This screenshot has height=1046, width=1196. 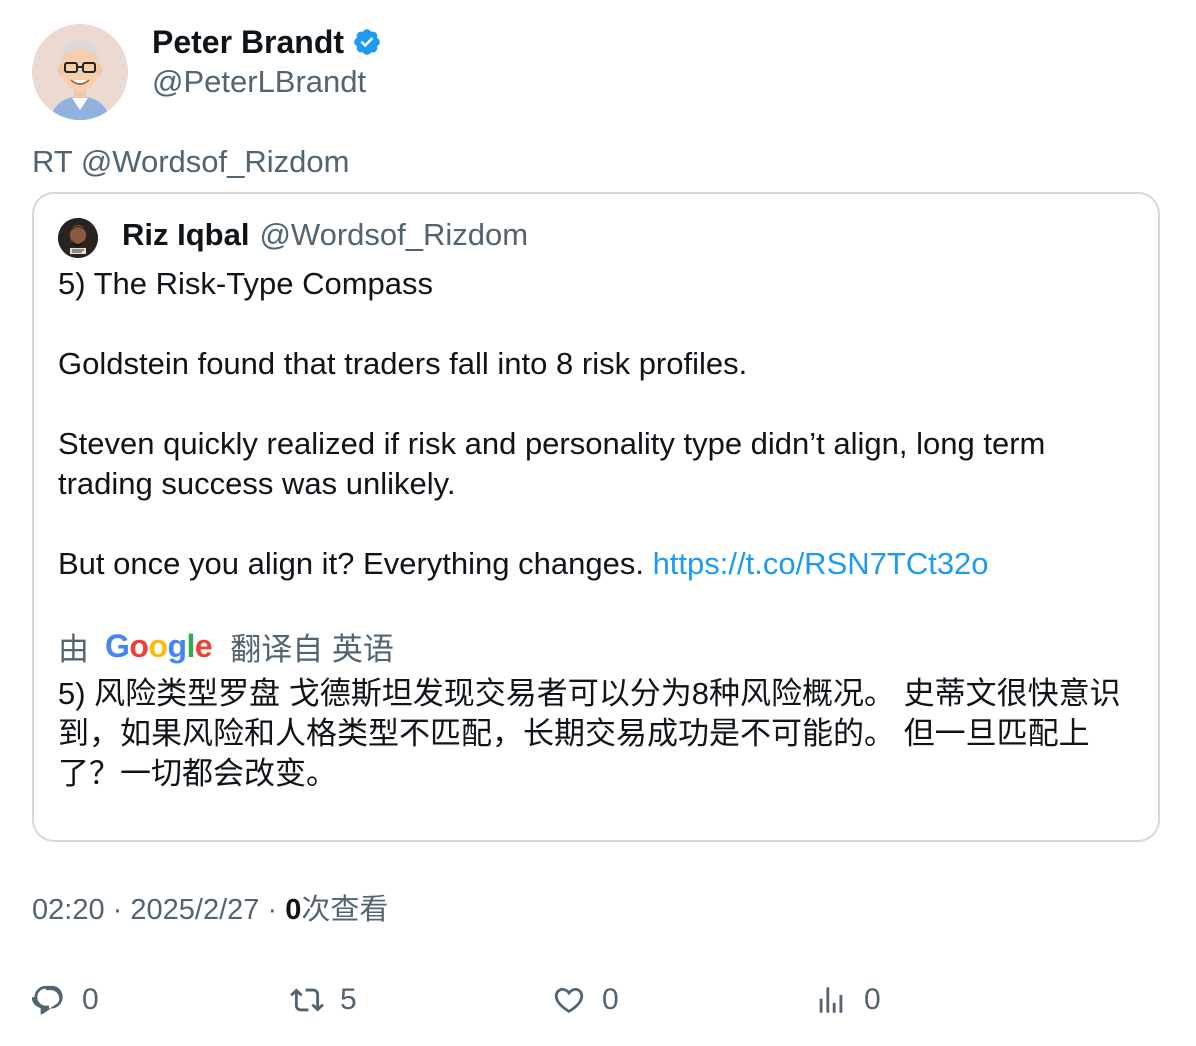 What do you see at coordinates (393, 235) in the screenshot?
I see `quoted-author-handle: @Wordsof_Rizdom` at bounding box center [393, 235].